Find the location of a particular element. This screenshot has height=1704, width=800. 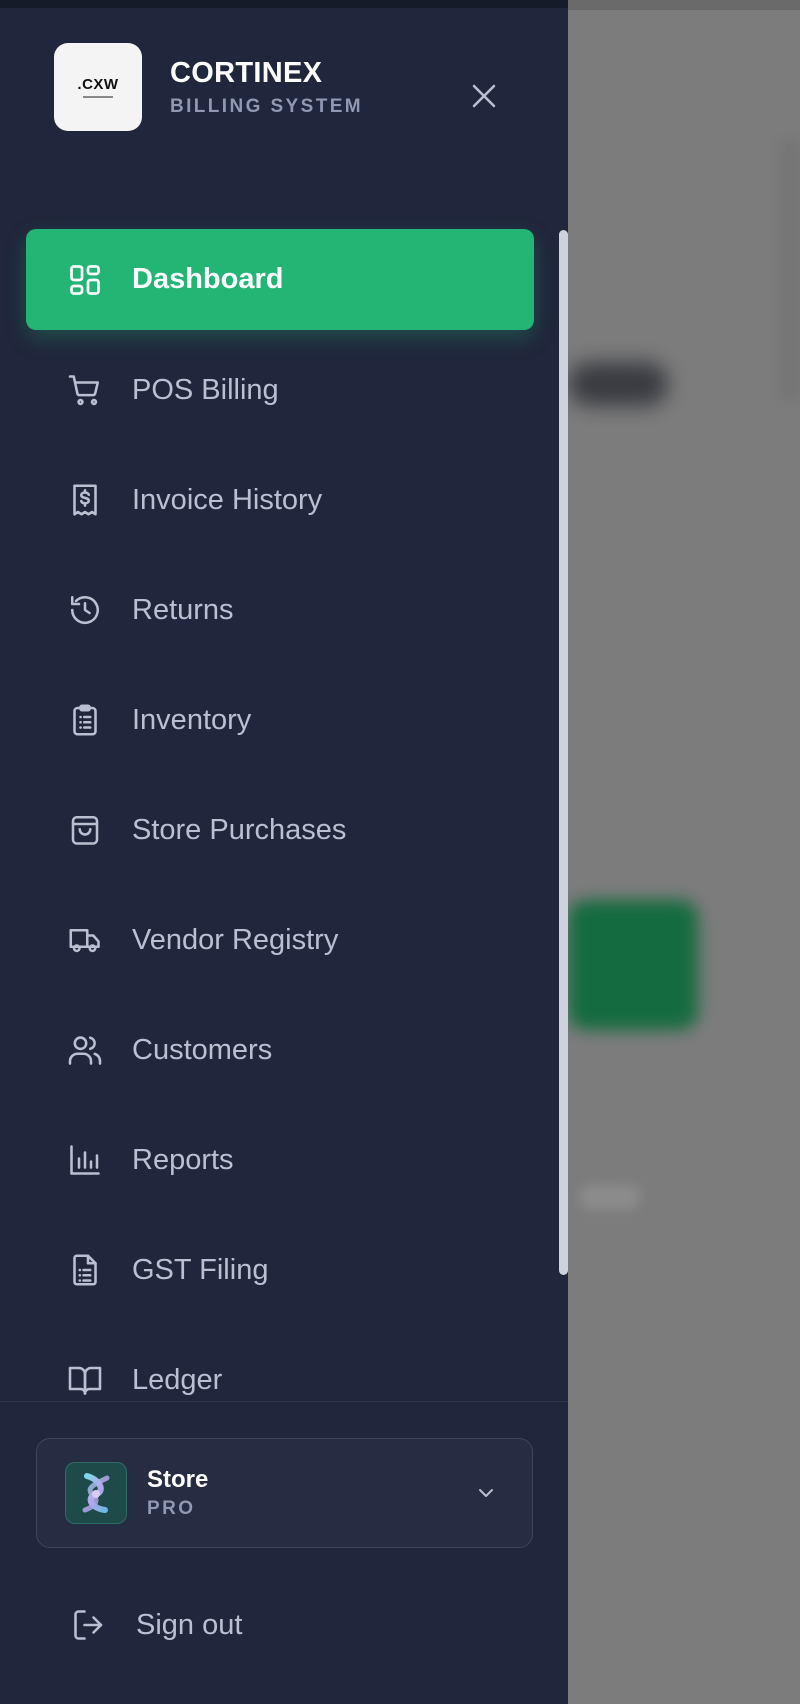

brand-header: .CXW CORTINEX BILLING SYSTEM is located at coordinates (208, 87).